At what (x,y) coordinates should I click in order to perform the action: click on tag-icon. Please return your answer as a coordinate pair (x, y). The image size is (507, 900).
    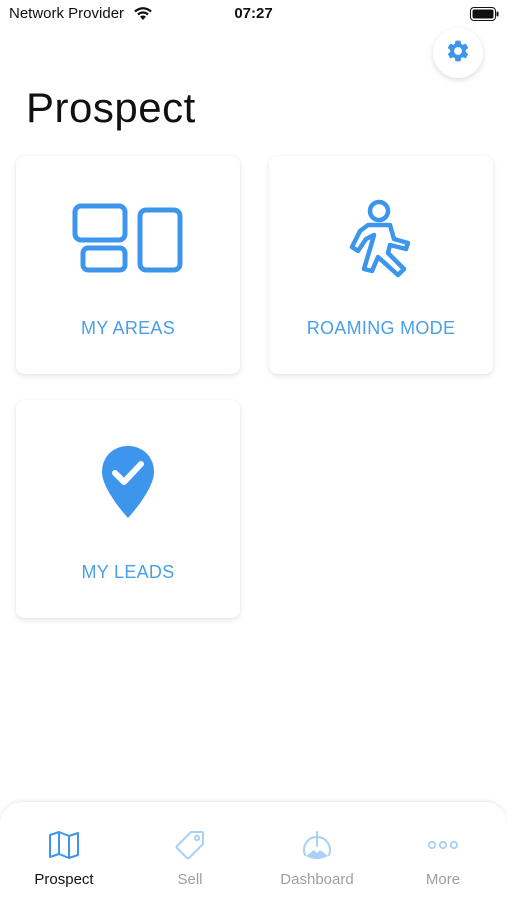
    Looking at the image, I should click on (190, 845).